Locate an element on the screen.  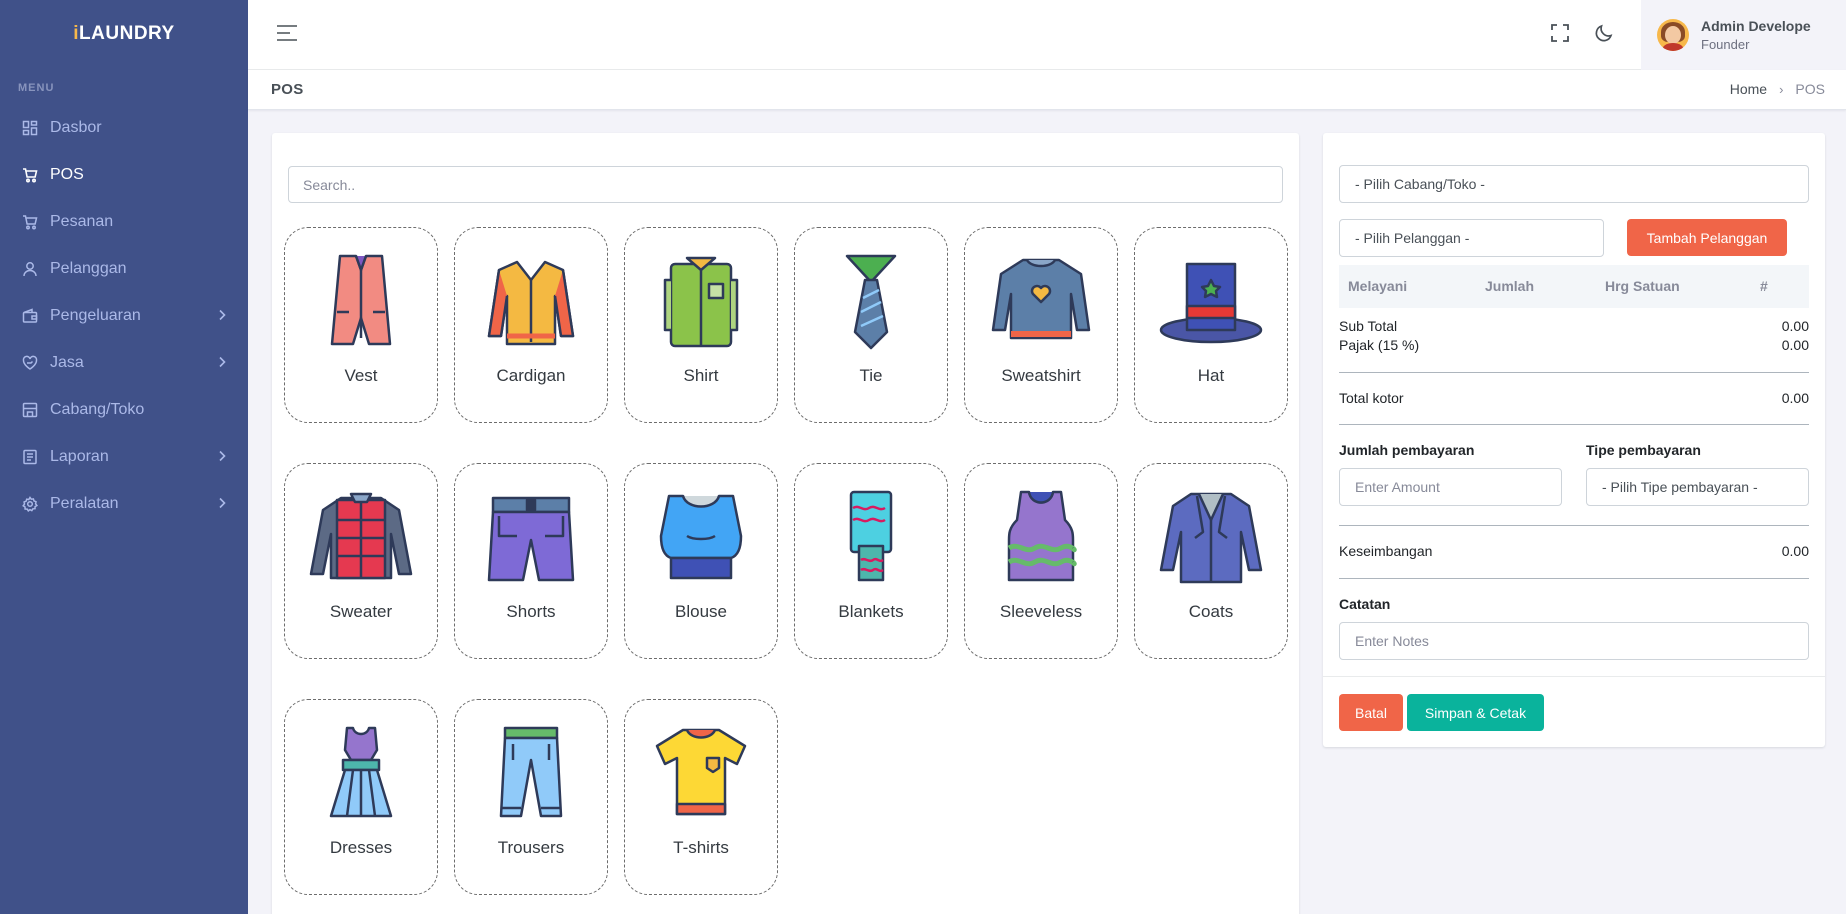
search-input is located at coordinates (785, 184).